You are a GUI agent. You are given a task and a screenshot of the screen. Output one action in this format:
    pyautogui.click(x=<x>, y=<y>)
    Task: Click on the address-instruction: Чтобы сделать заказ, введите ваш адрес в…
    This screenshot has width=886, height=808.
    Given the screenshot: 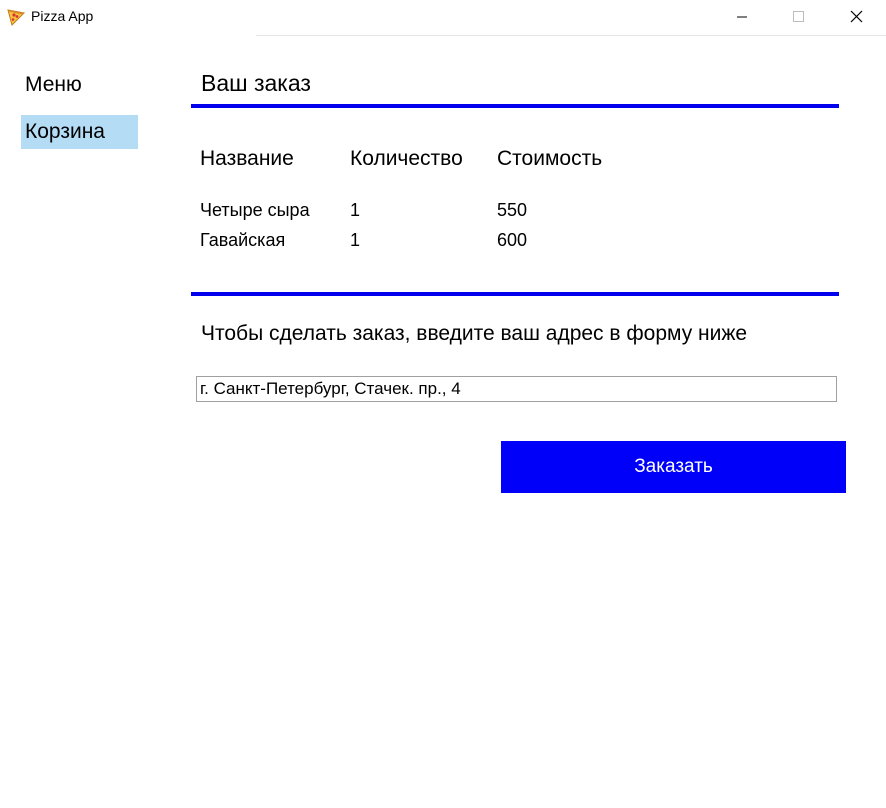 What is the action you would take?
    pyautogui.click(x=474, y=333)
    